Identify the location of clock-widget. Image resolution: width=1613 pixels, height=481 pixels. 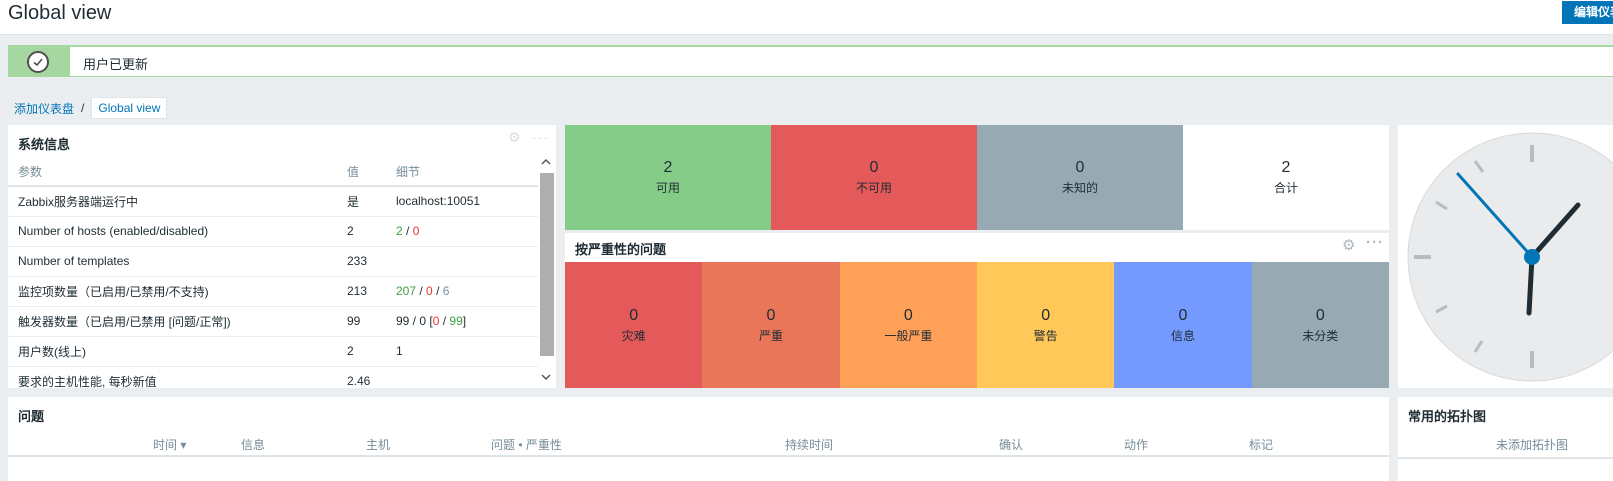
(1505, 256).